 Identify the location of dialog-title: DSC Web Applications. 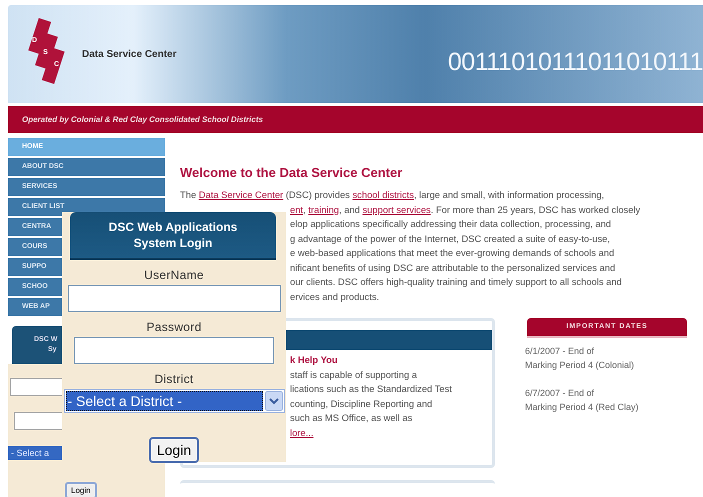
(173, 227).